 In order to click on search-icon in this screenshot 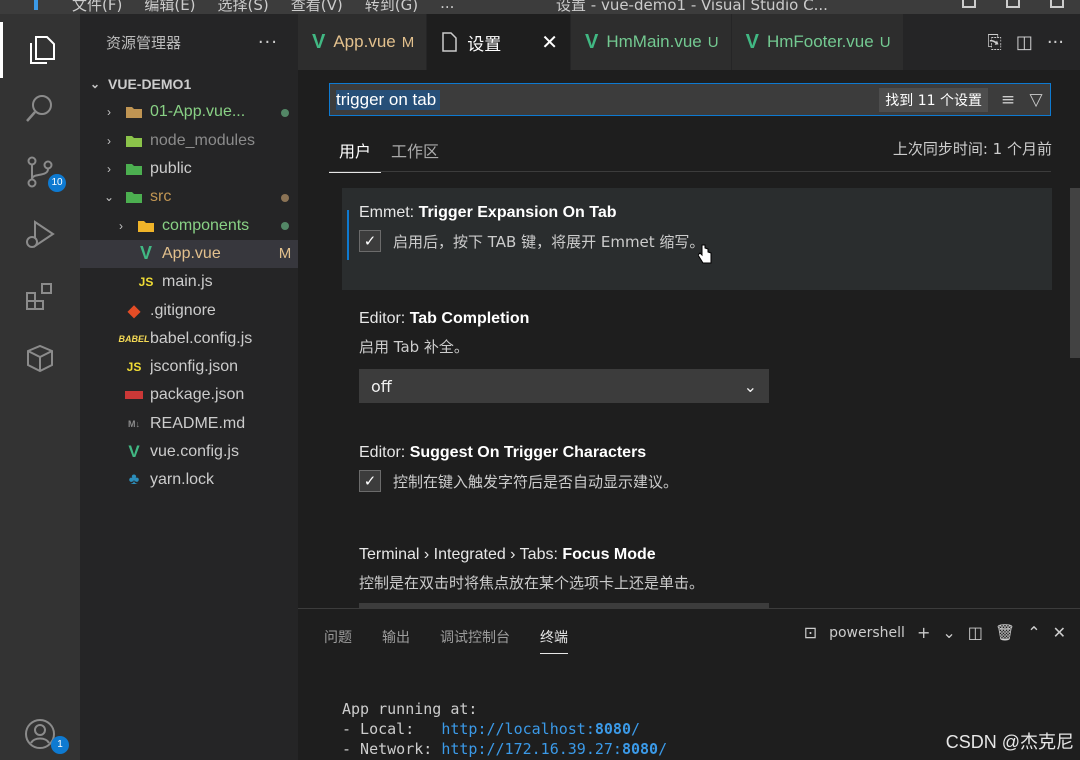, I will do `click(39, 108)`.